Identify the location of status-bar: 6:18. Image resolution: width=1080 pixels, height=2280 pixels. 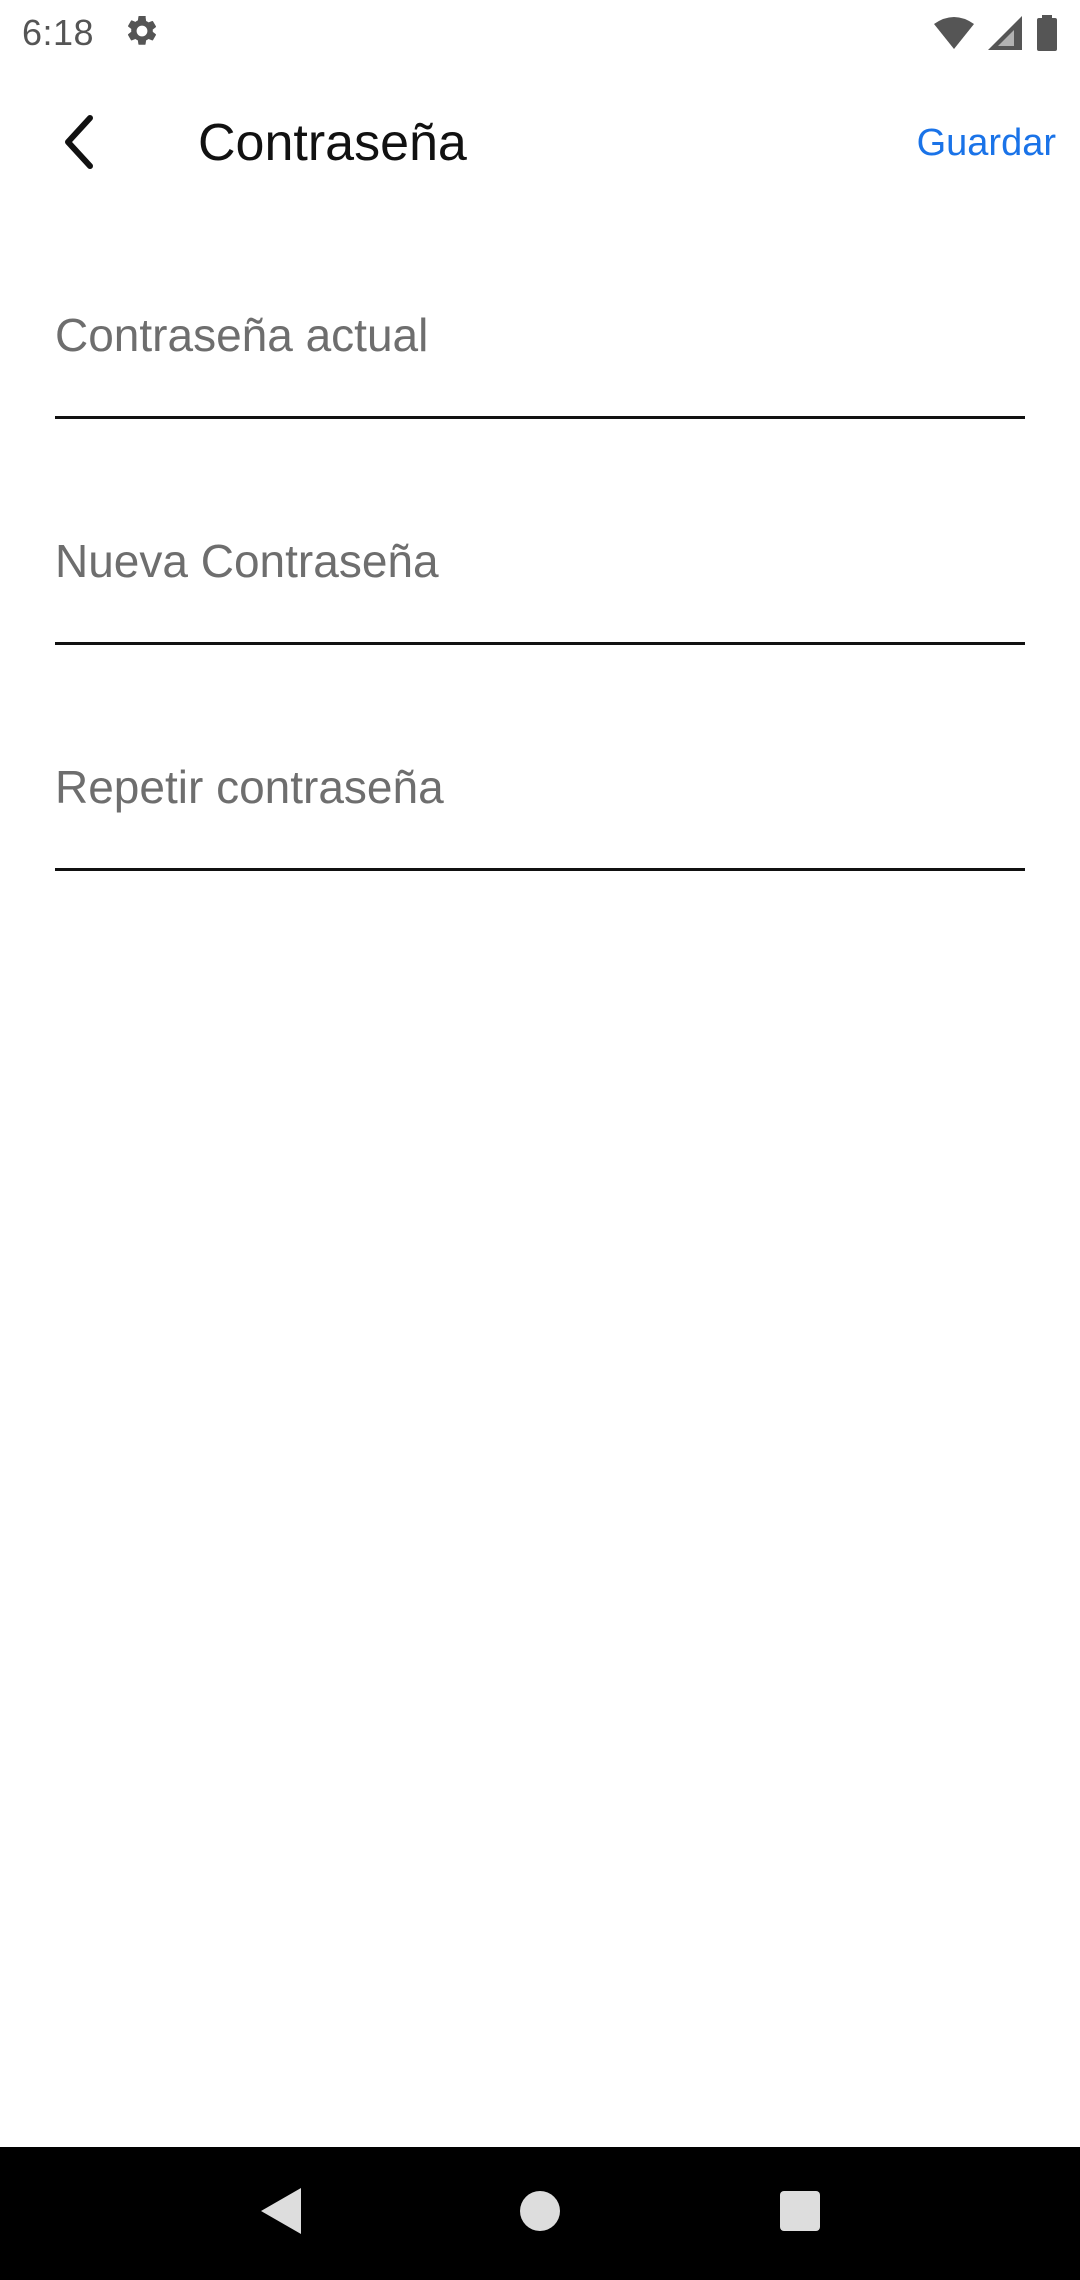
(540, 33).